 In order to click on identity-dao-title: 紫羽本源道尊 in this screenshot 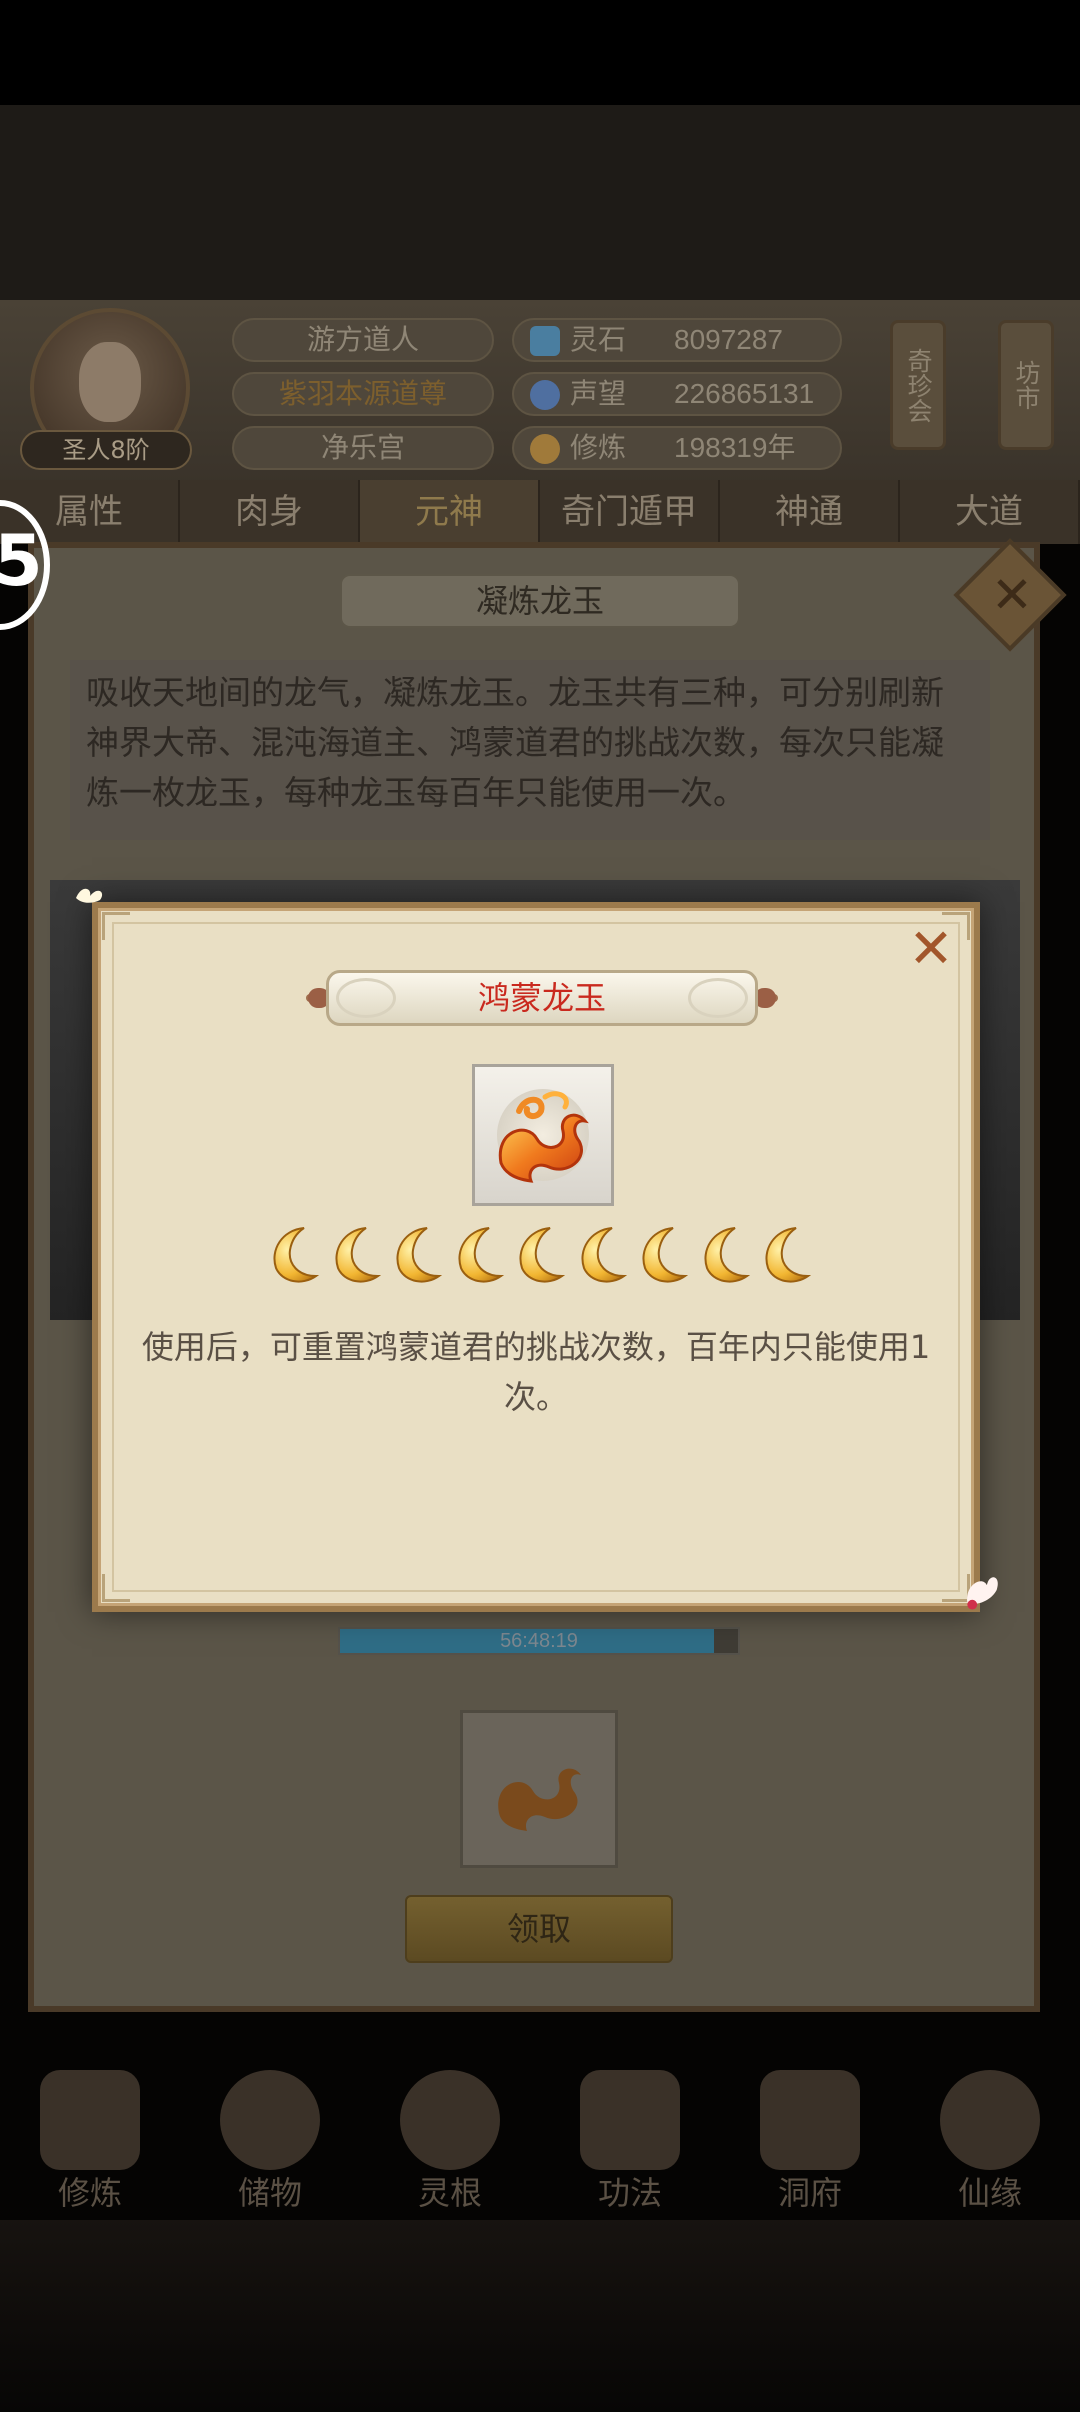, I will do `click(363, 394)`.